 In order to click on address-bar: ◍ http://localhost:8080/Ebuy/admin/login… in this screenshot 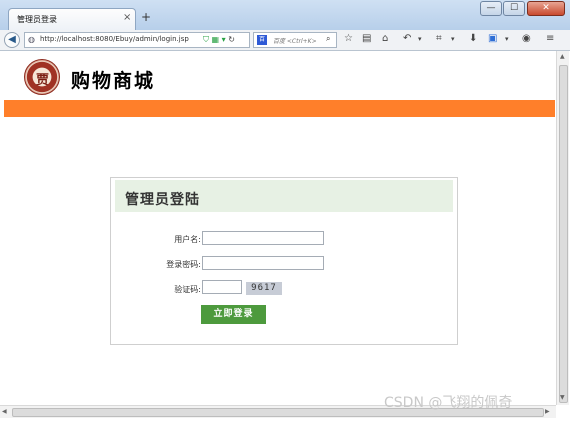, I will do `click(137, 40)`.